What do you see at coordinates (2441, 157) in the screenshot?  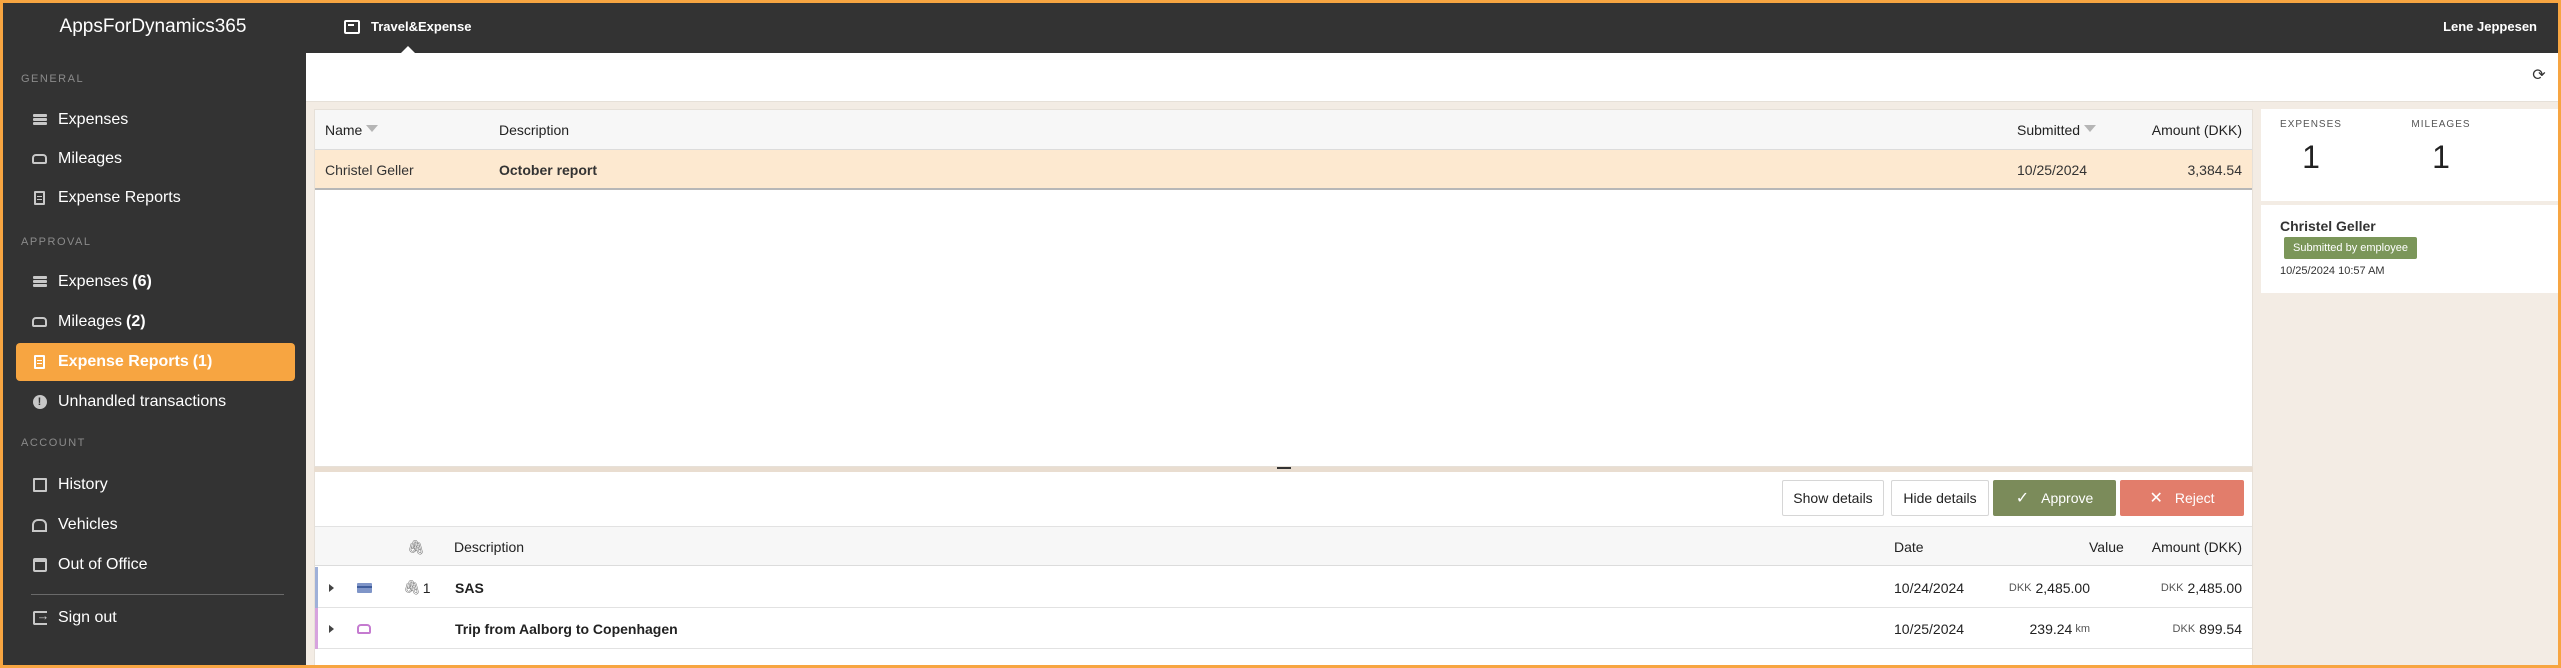 I see `mileages-count: 1` at bounding box center [2441, 157].